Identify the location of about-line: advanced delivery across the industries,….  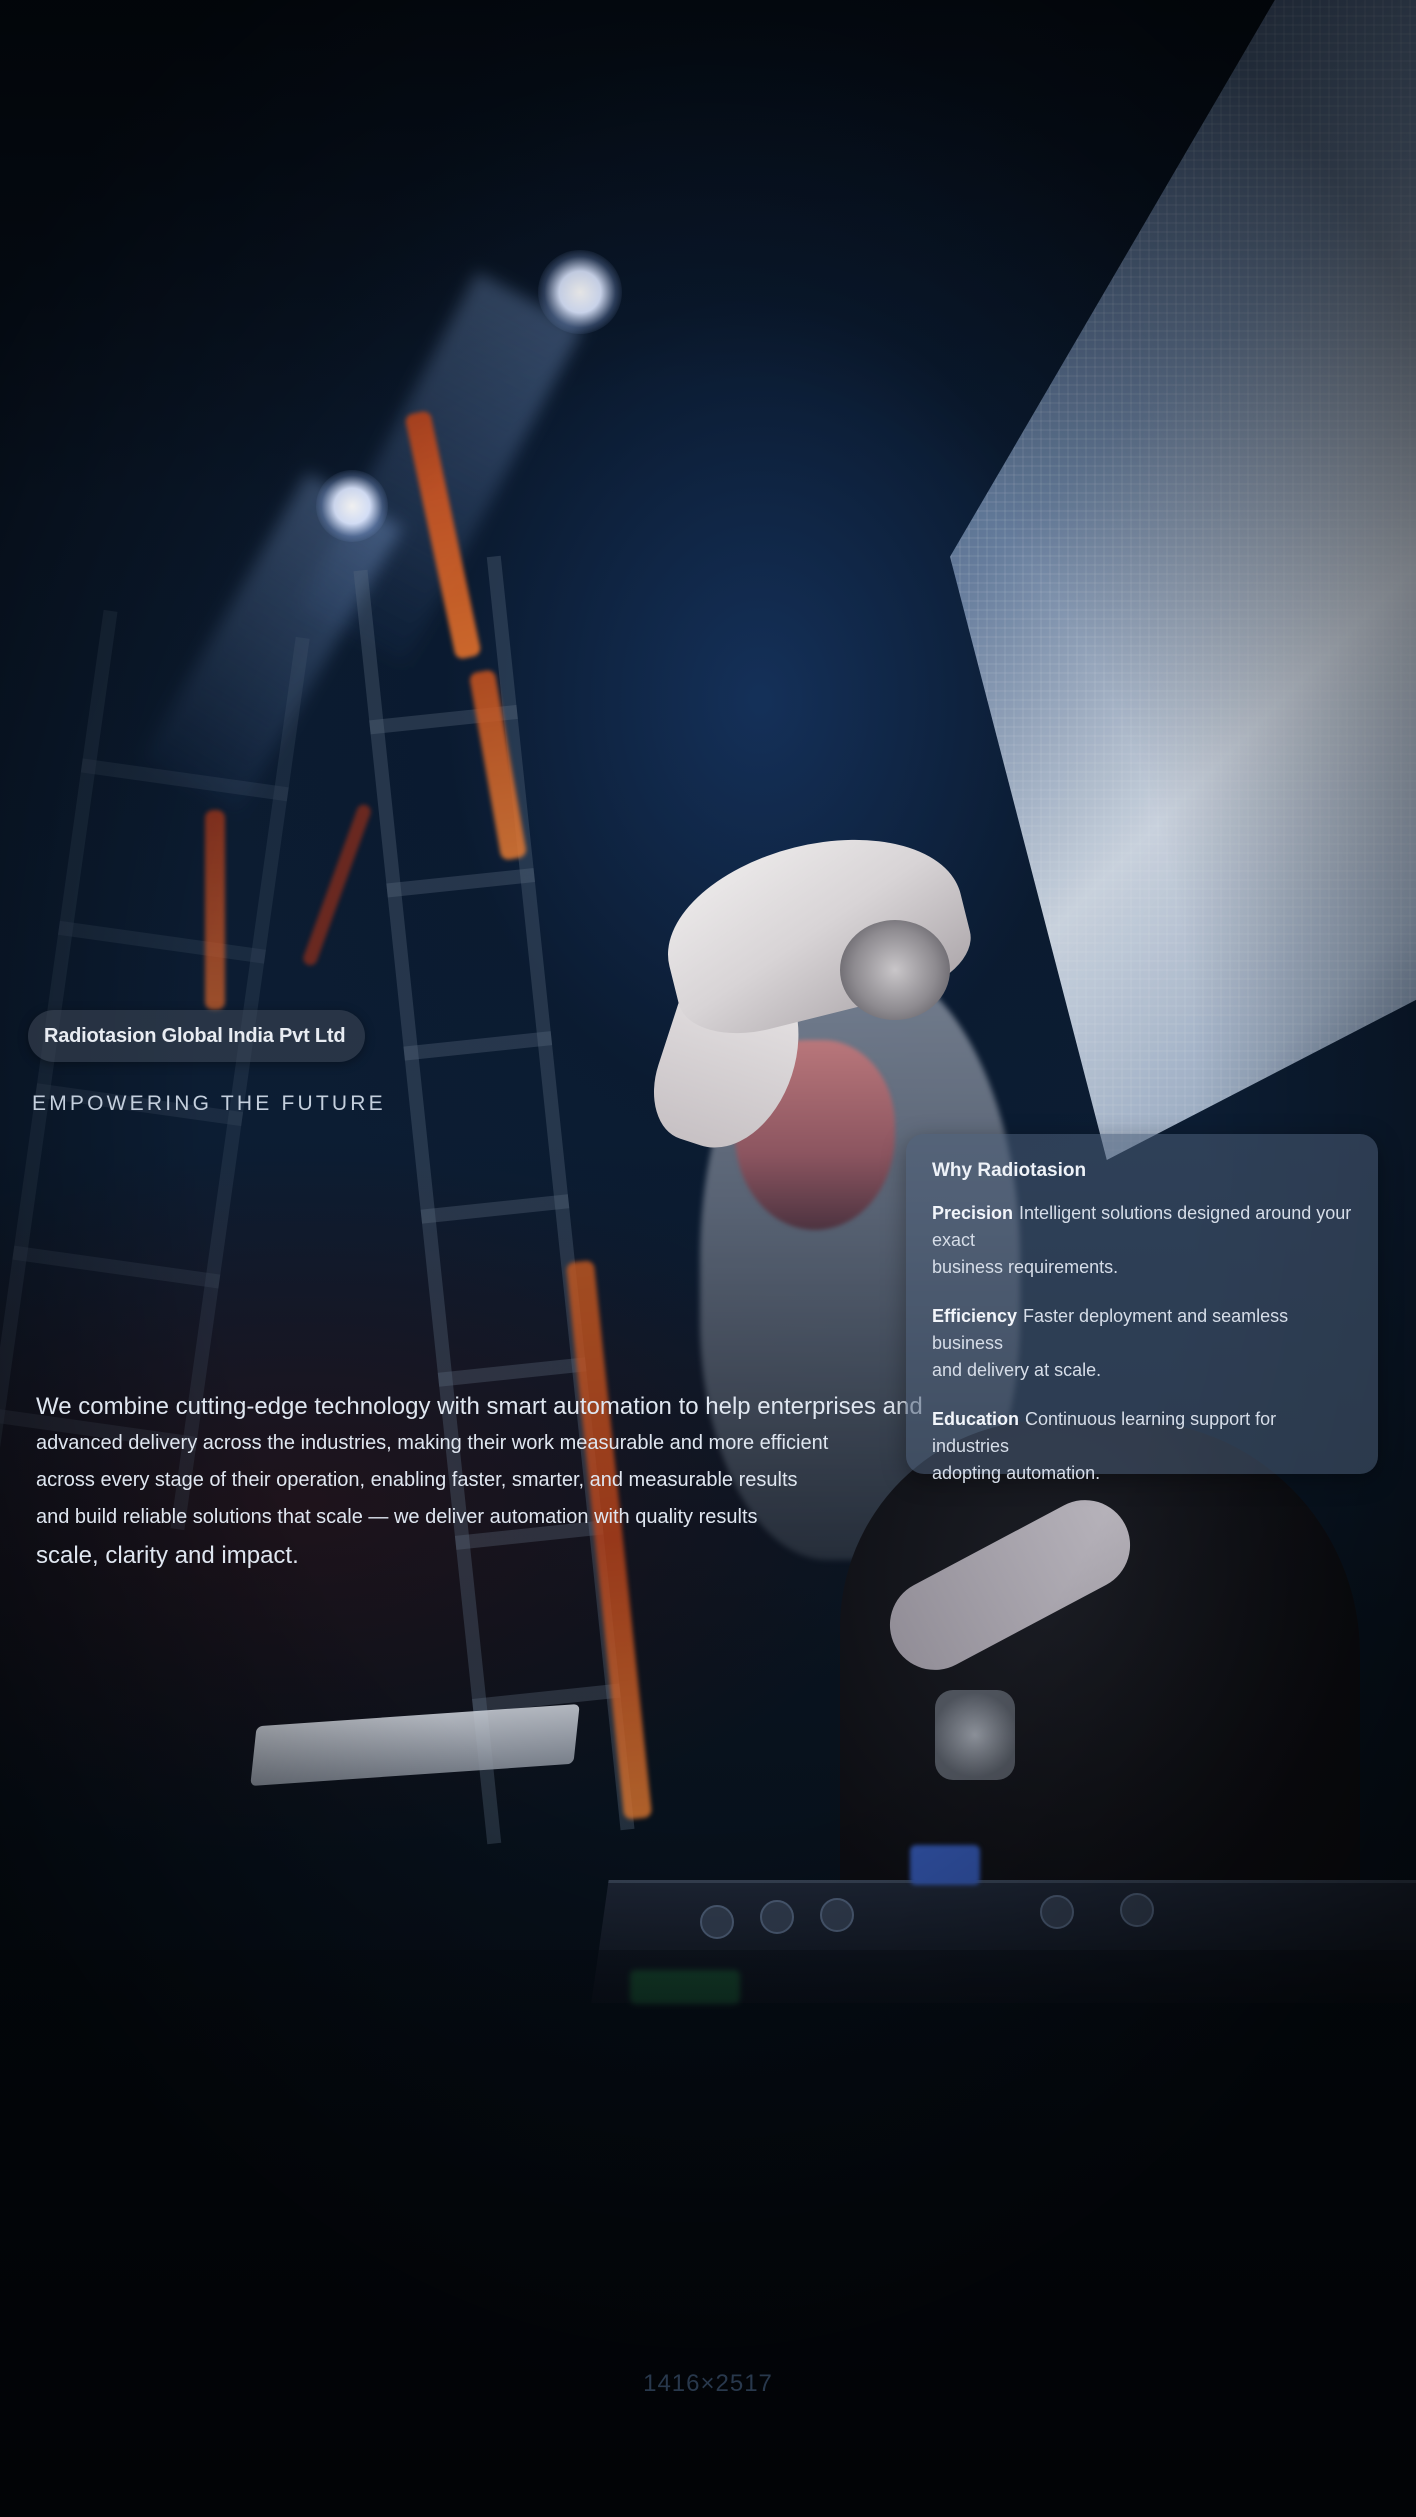
(432, 1443).